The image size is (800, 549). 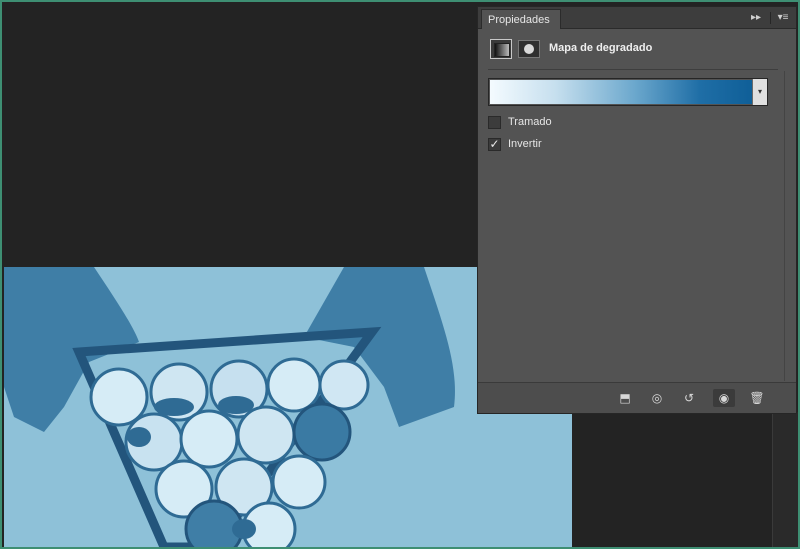 I want to click on reverse-checkbox: ✓, so click(x=494, y=144).